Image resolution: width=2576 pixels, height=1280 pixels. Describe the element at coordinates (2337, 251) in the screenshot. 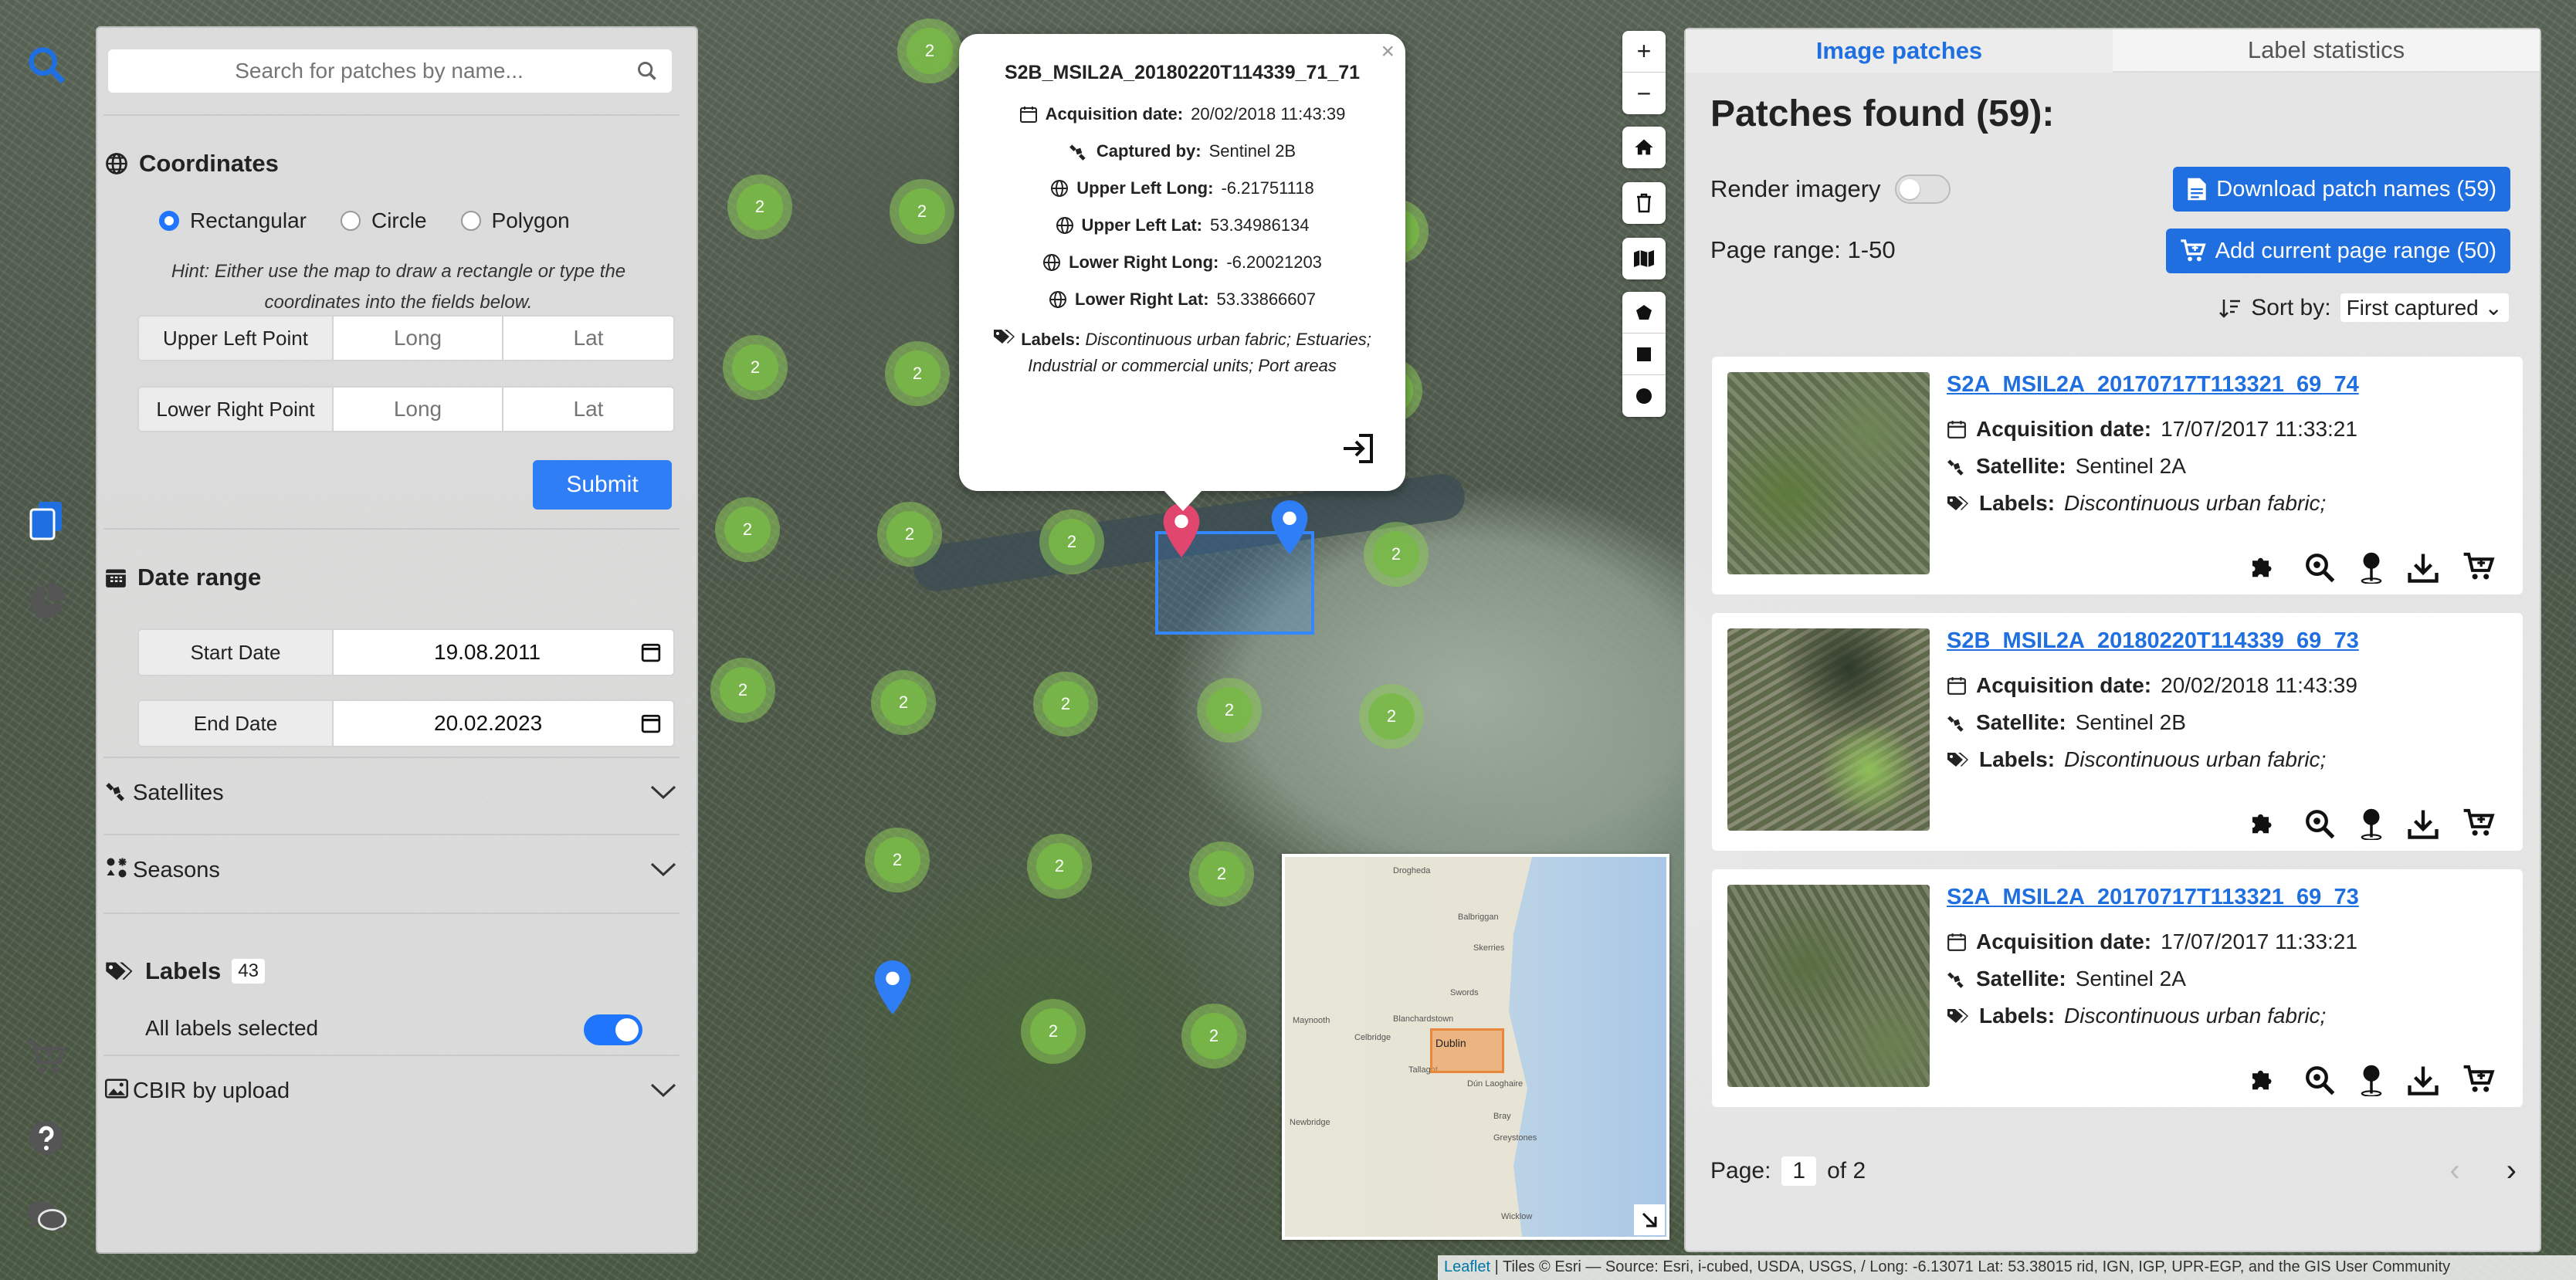

I see `add-page-range-button: Add current page range (50)` at that location.